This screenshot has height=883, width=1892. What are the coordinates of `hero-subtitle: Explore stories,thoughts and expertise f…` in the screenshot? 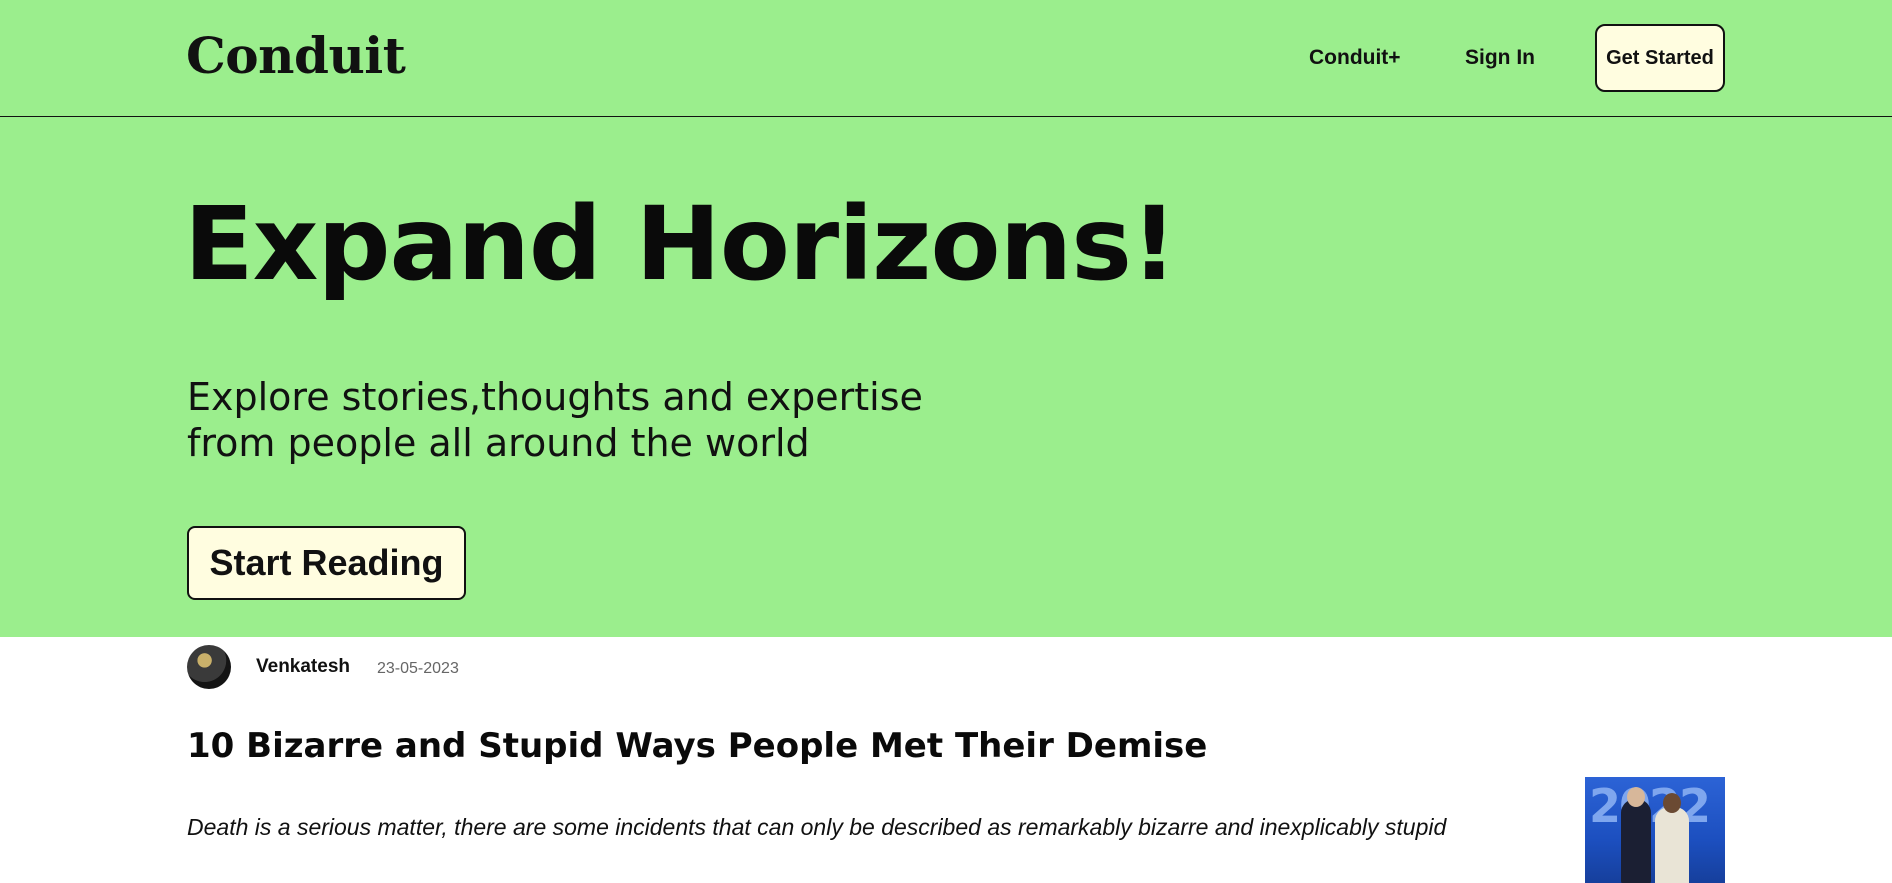 It's located at (557, 420).